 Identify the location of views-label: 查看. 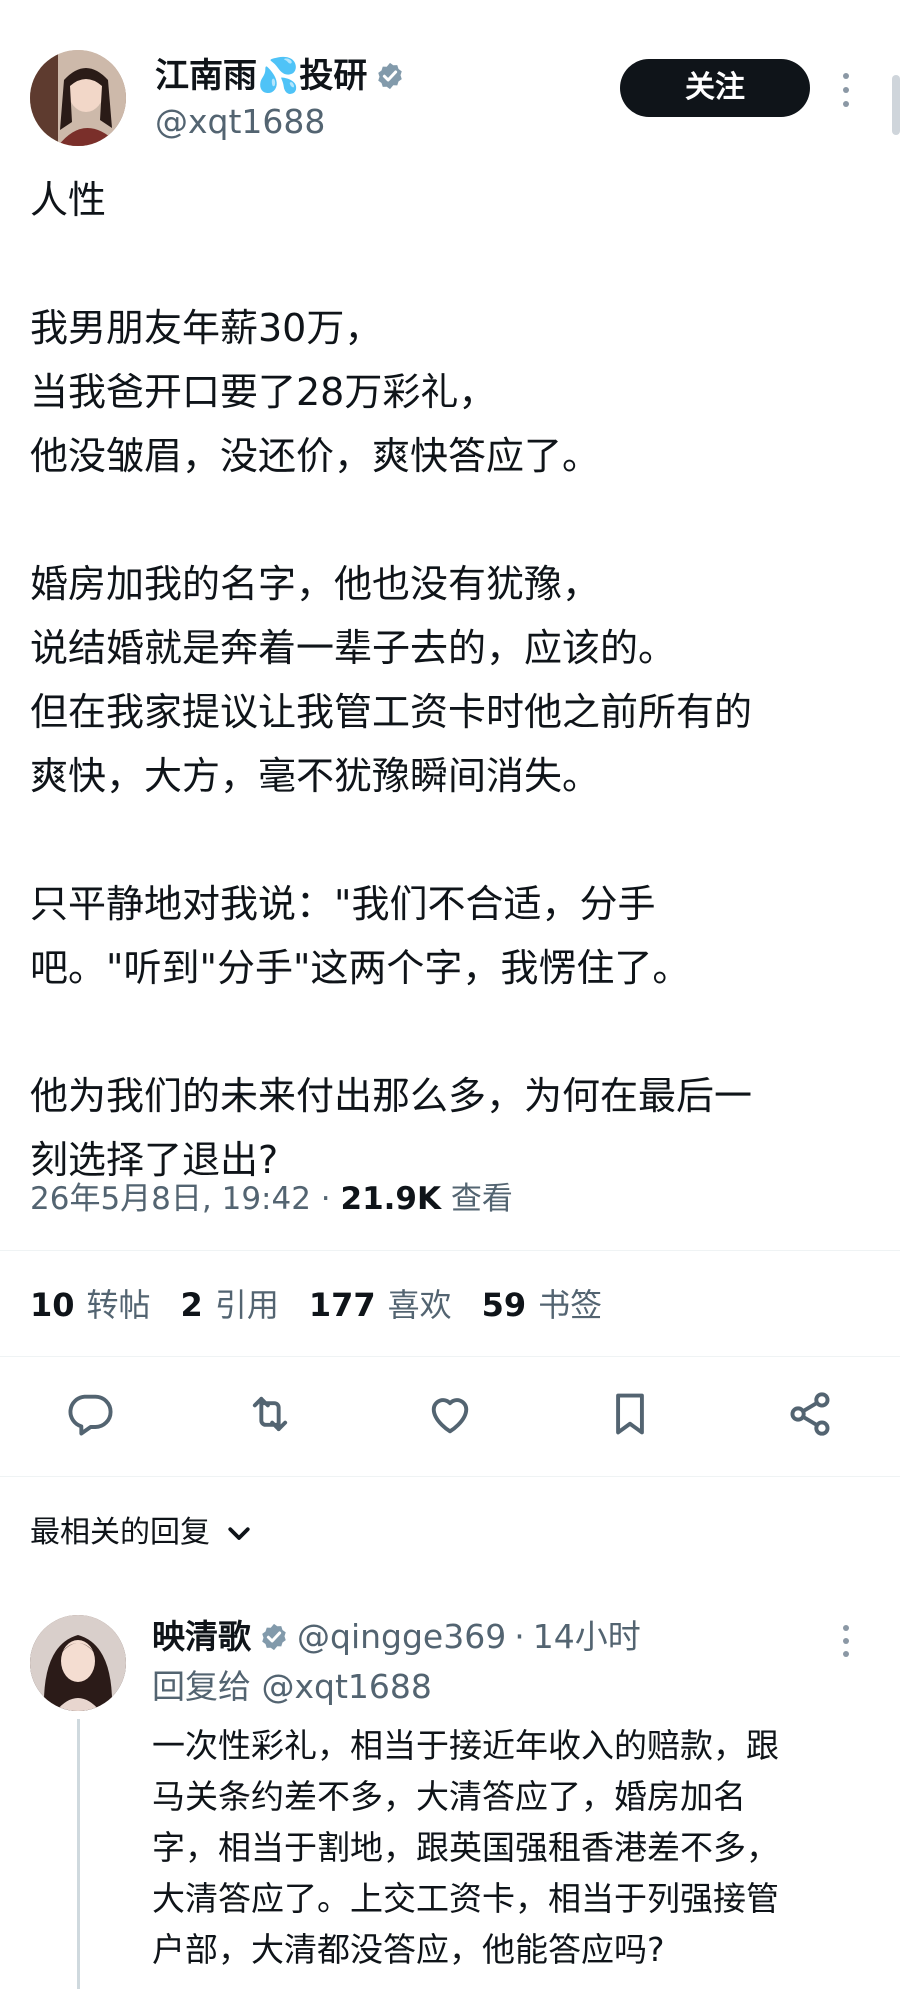
(477, 1199).